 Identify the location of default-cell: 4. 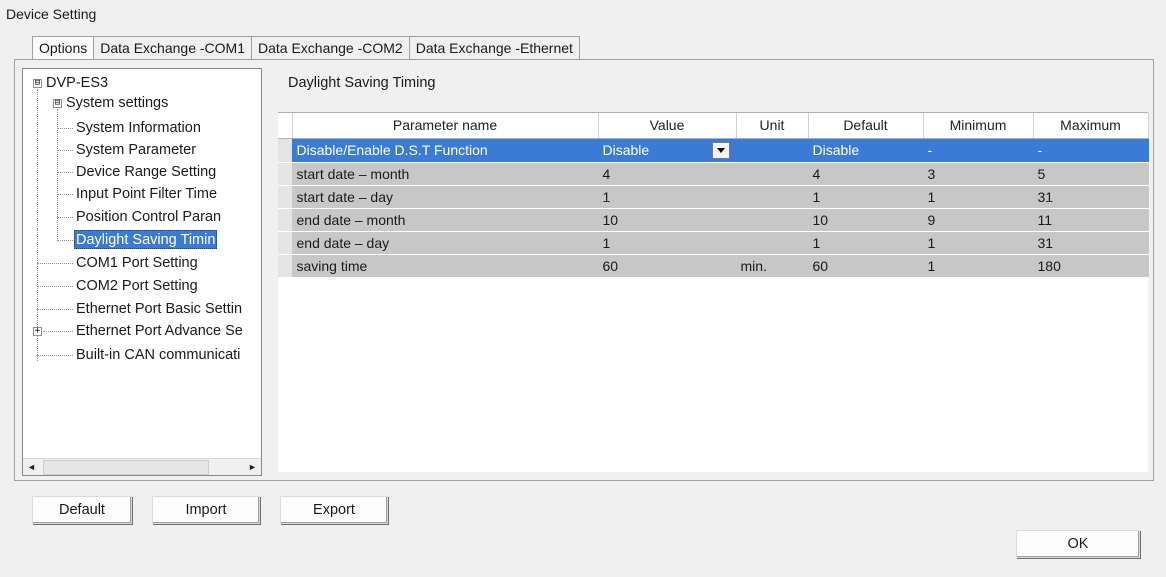
(866, 174).